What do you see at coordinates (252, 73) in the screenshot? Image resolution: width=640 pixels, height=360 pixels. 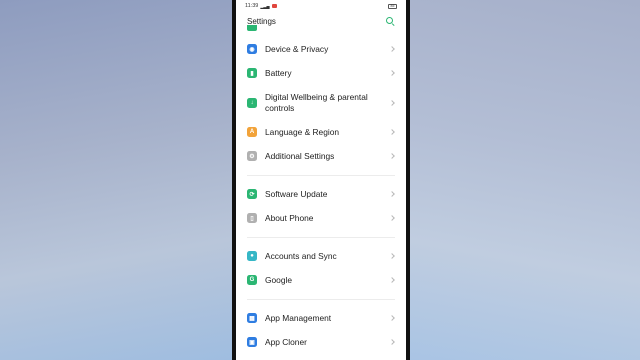 I see `battery-icon: ▮` at bounding box center [252, 73].